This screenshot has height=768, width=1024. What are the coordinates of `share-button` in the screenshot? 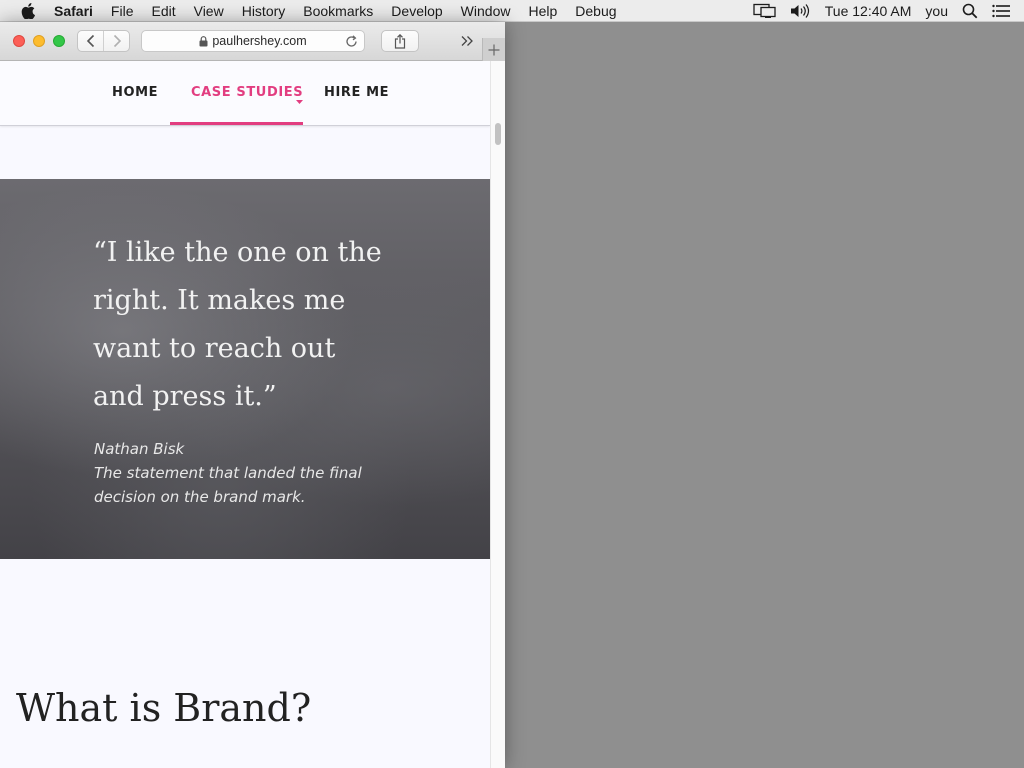 It's located at (400, 41).